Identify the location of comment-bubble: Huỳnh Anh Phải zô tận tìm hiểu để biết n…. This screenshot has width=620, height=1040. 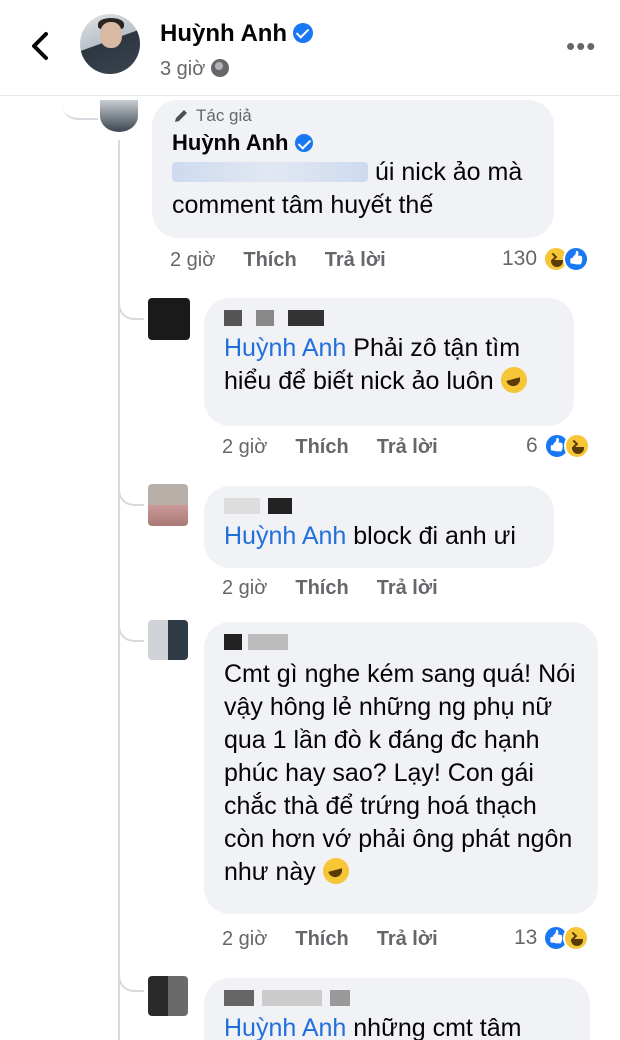
(389, 362).